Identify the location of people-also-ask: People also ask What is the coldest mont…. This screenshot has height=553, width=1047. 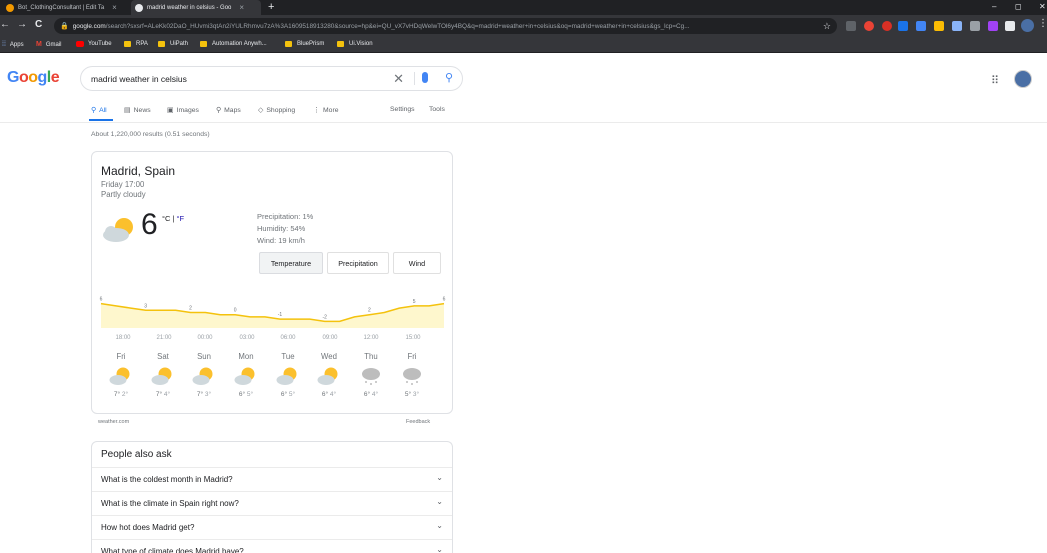
(272, 497).